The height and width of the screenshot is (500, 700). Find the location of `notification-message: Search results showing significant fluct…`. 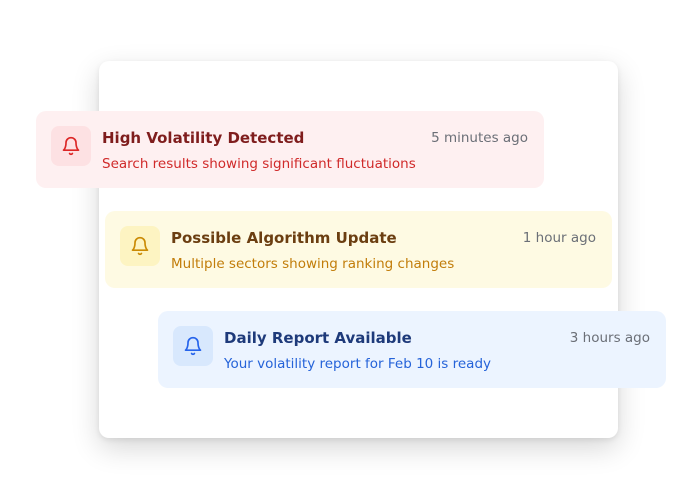

notification-message: Search results showing significant fluct… is located at coordinates (259, 164).